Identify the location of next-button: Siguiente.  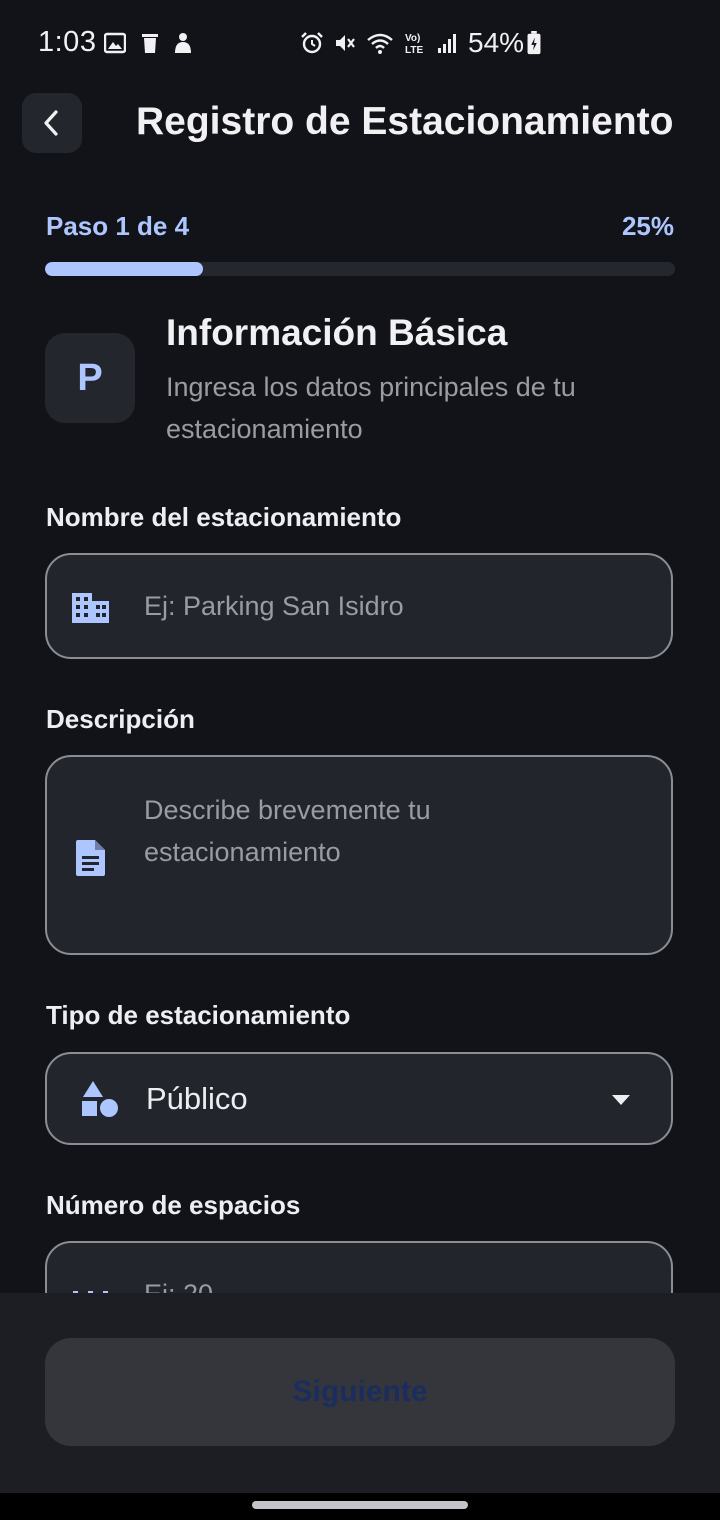
(360, 1392).